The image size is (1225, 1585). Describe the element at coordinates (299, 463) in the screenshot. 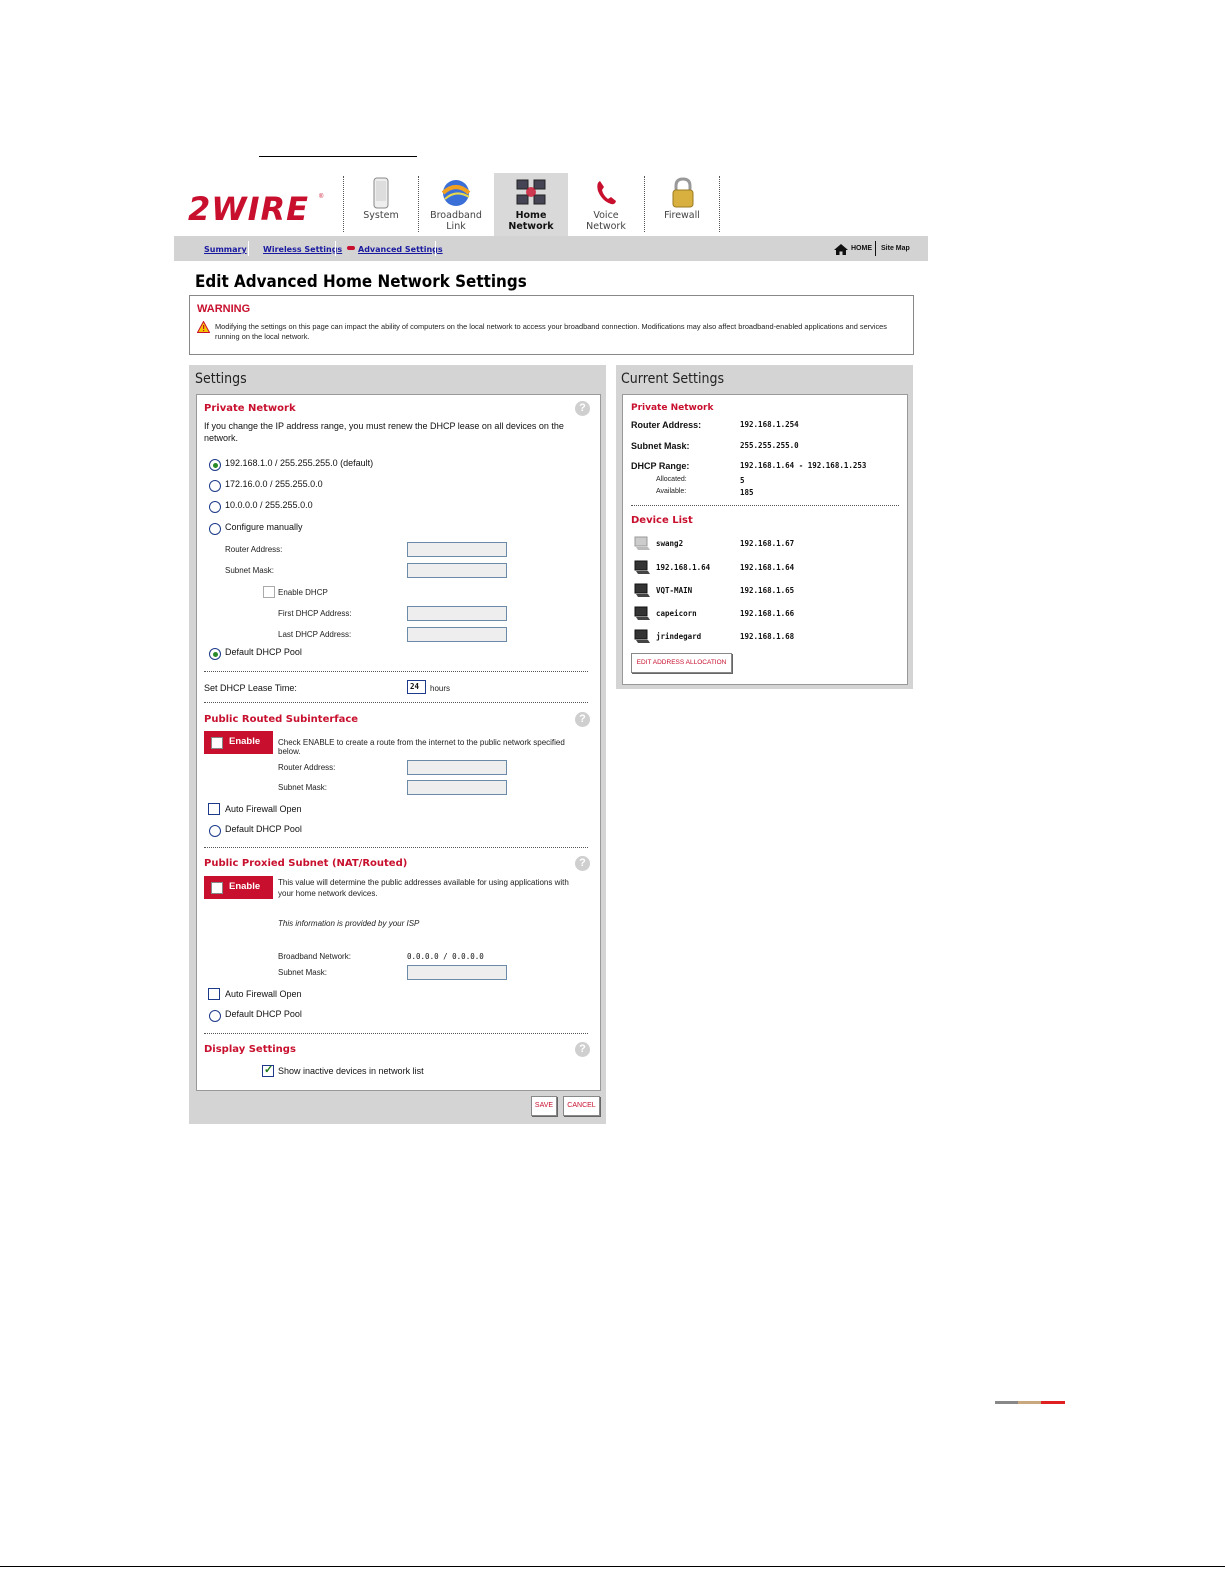

I see `radio-label: 192.168.1.0 / 255.255.255.0 (default)` at that location.